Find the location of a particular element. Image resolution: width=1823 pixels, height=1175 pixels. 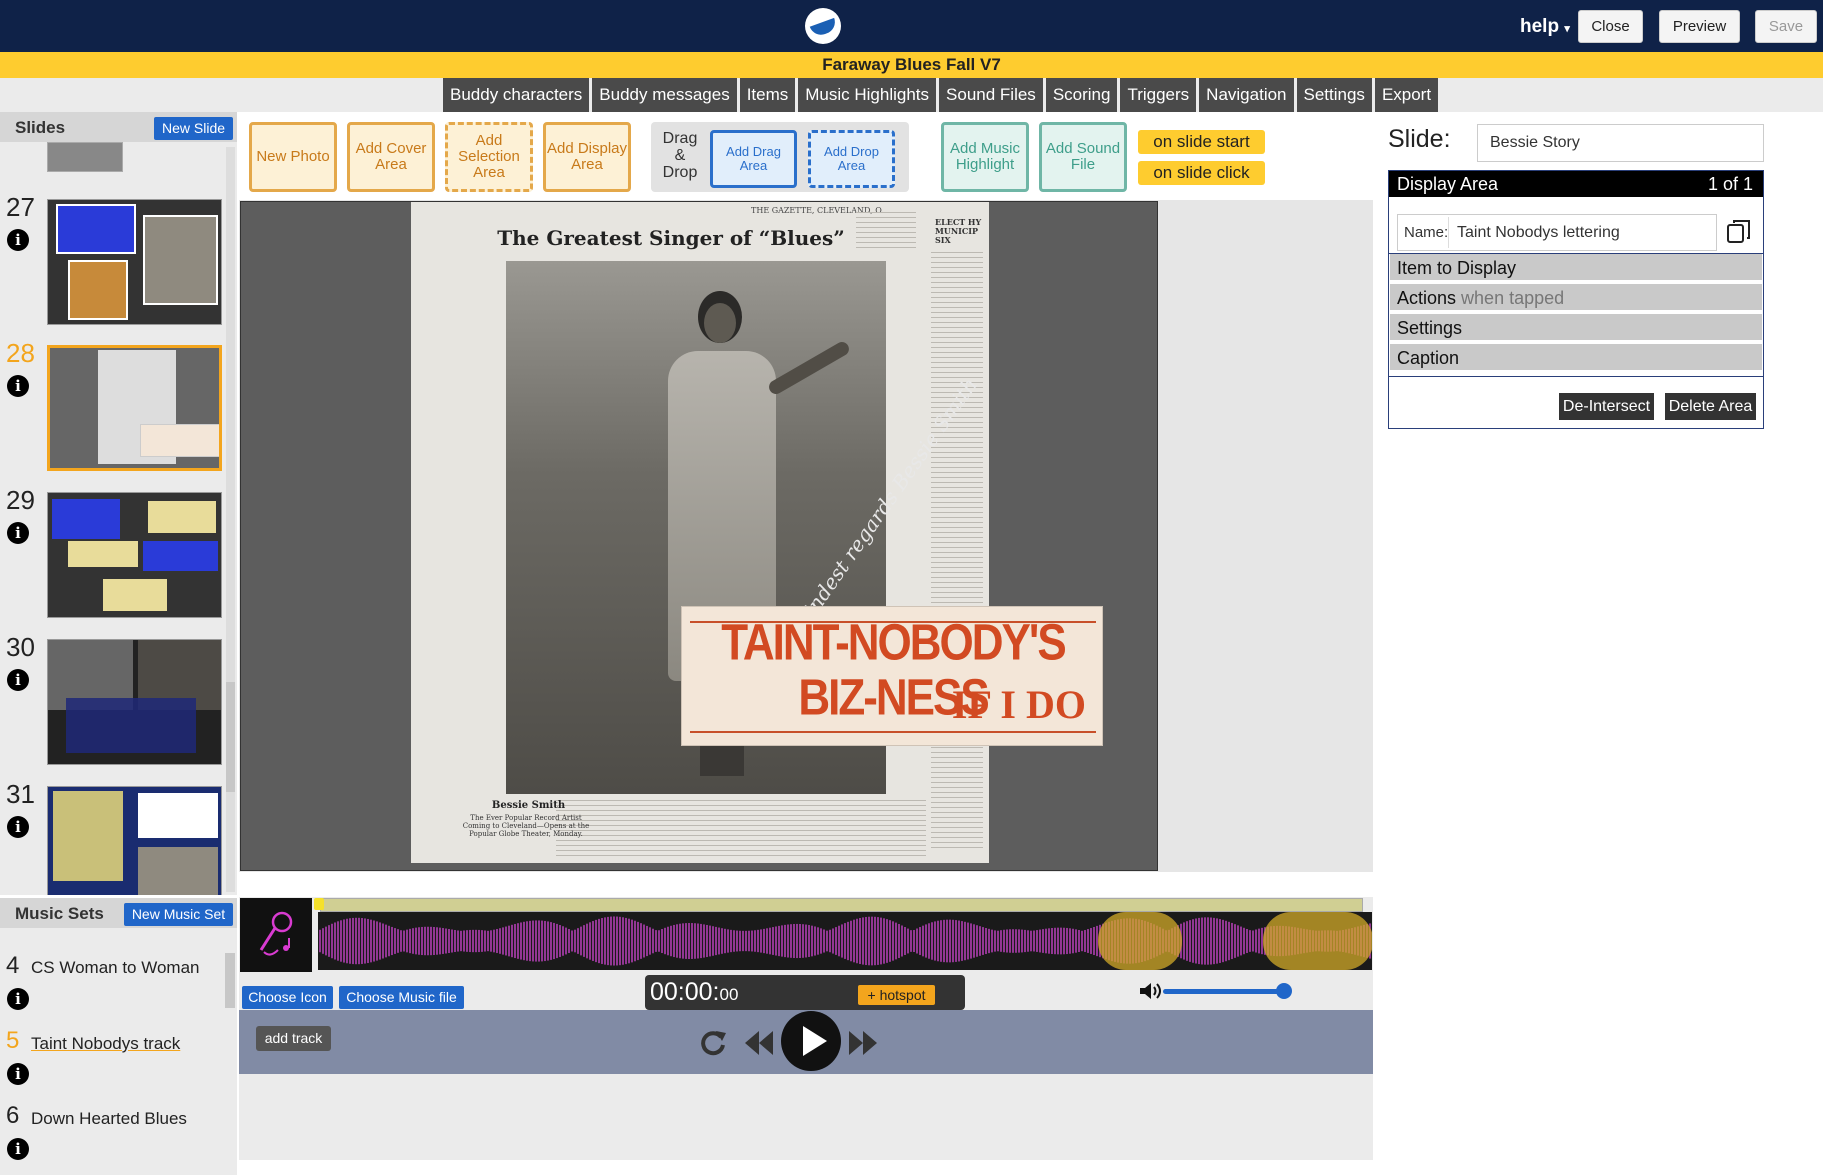

add-cover-area-button: Add Cover Area is located at coordinates (391, 157).